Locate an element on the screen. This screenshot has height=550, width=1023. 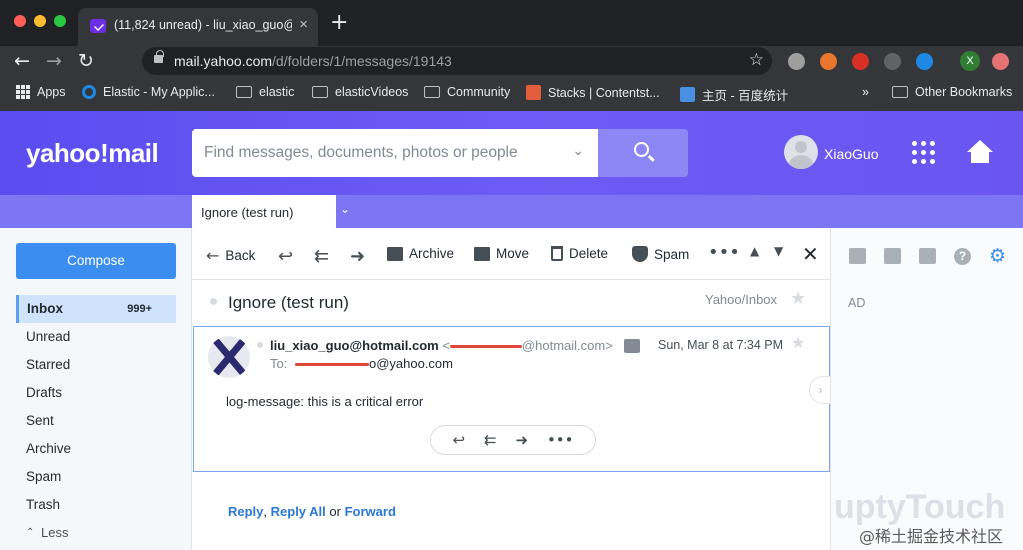
bookmark-folder-elasticvideos: elasticVideos is located at coordinates (360, 92).